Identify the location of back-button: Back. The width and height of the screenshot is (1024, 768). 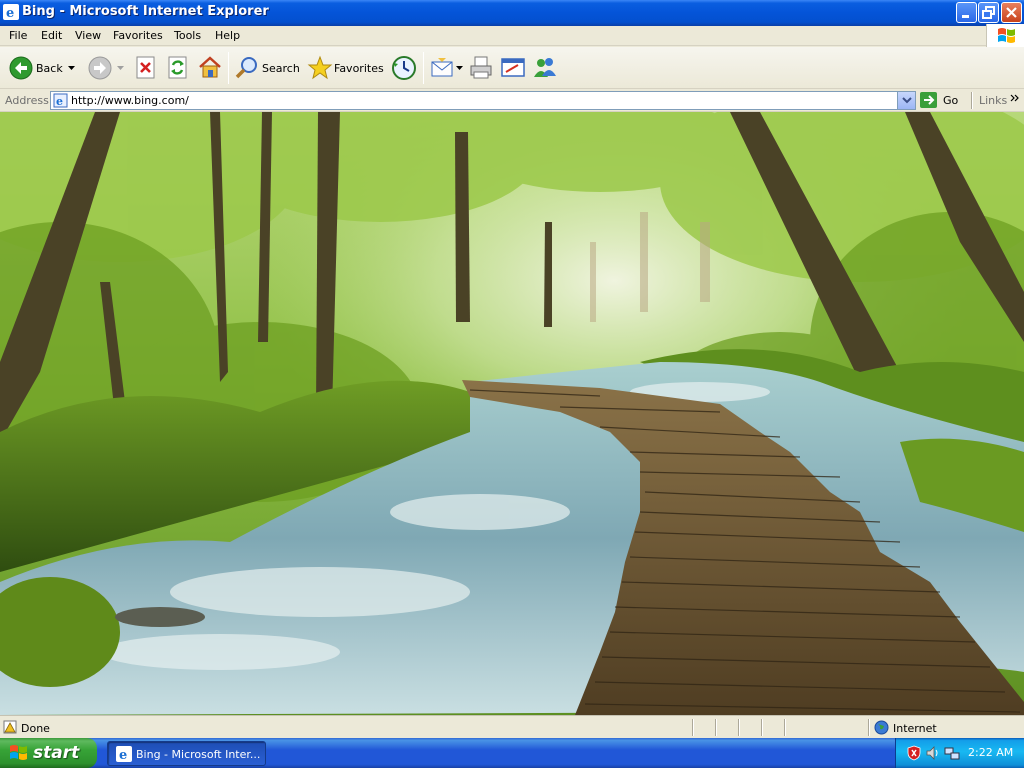
(42, 68).